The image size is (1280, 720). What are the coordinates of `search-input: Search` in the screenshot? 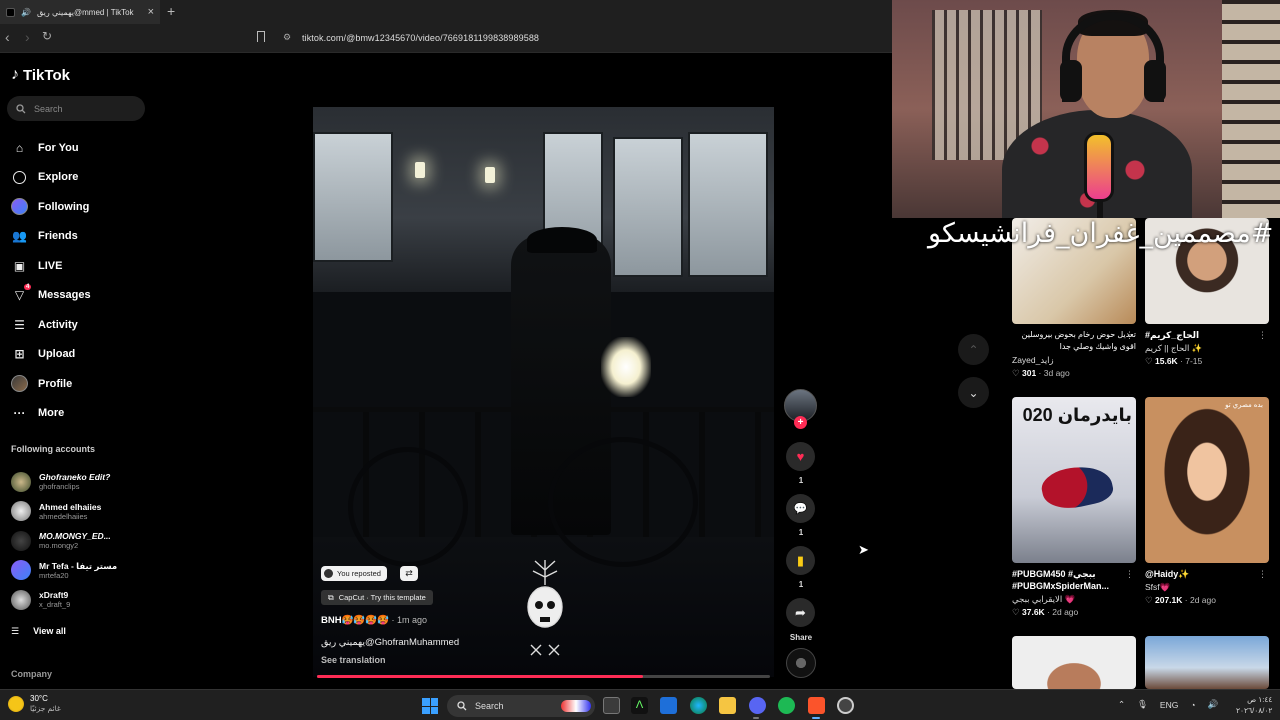 It's located at (76, 108).